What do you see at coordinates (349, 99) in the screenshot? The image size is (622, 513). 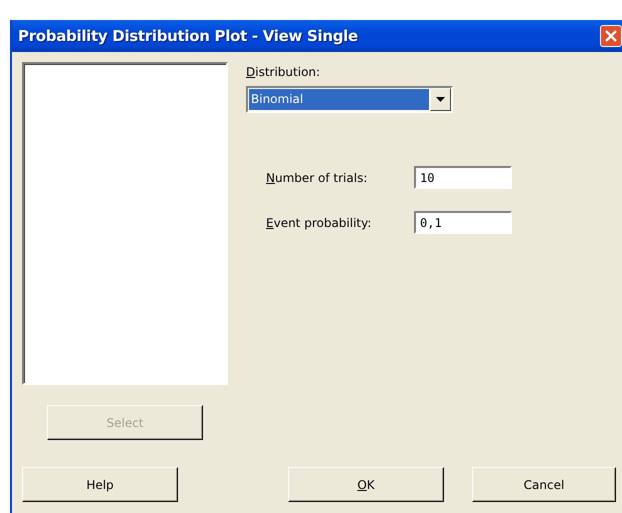 I see `distribution-dropdown: Binomial` at bounding box center [349, 99].